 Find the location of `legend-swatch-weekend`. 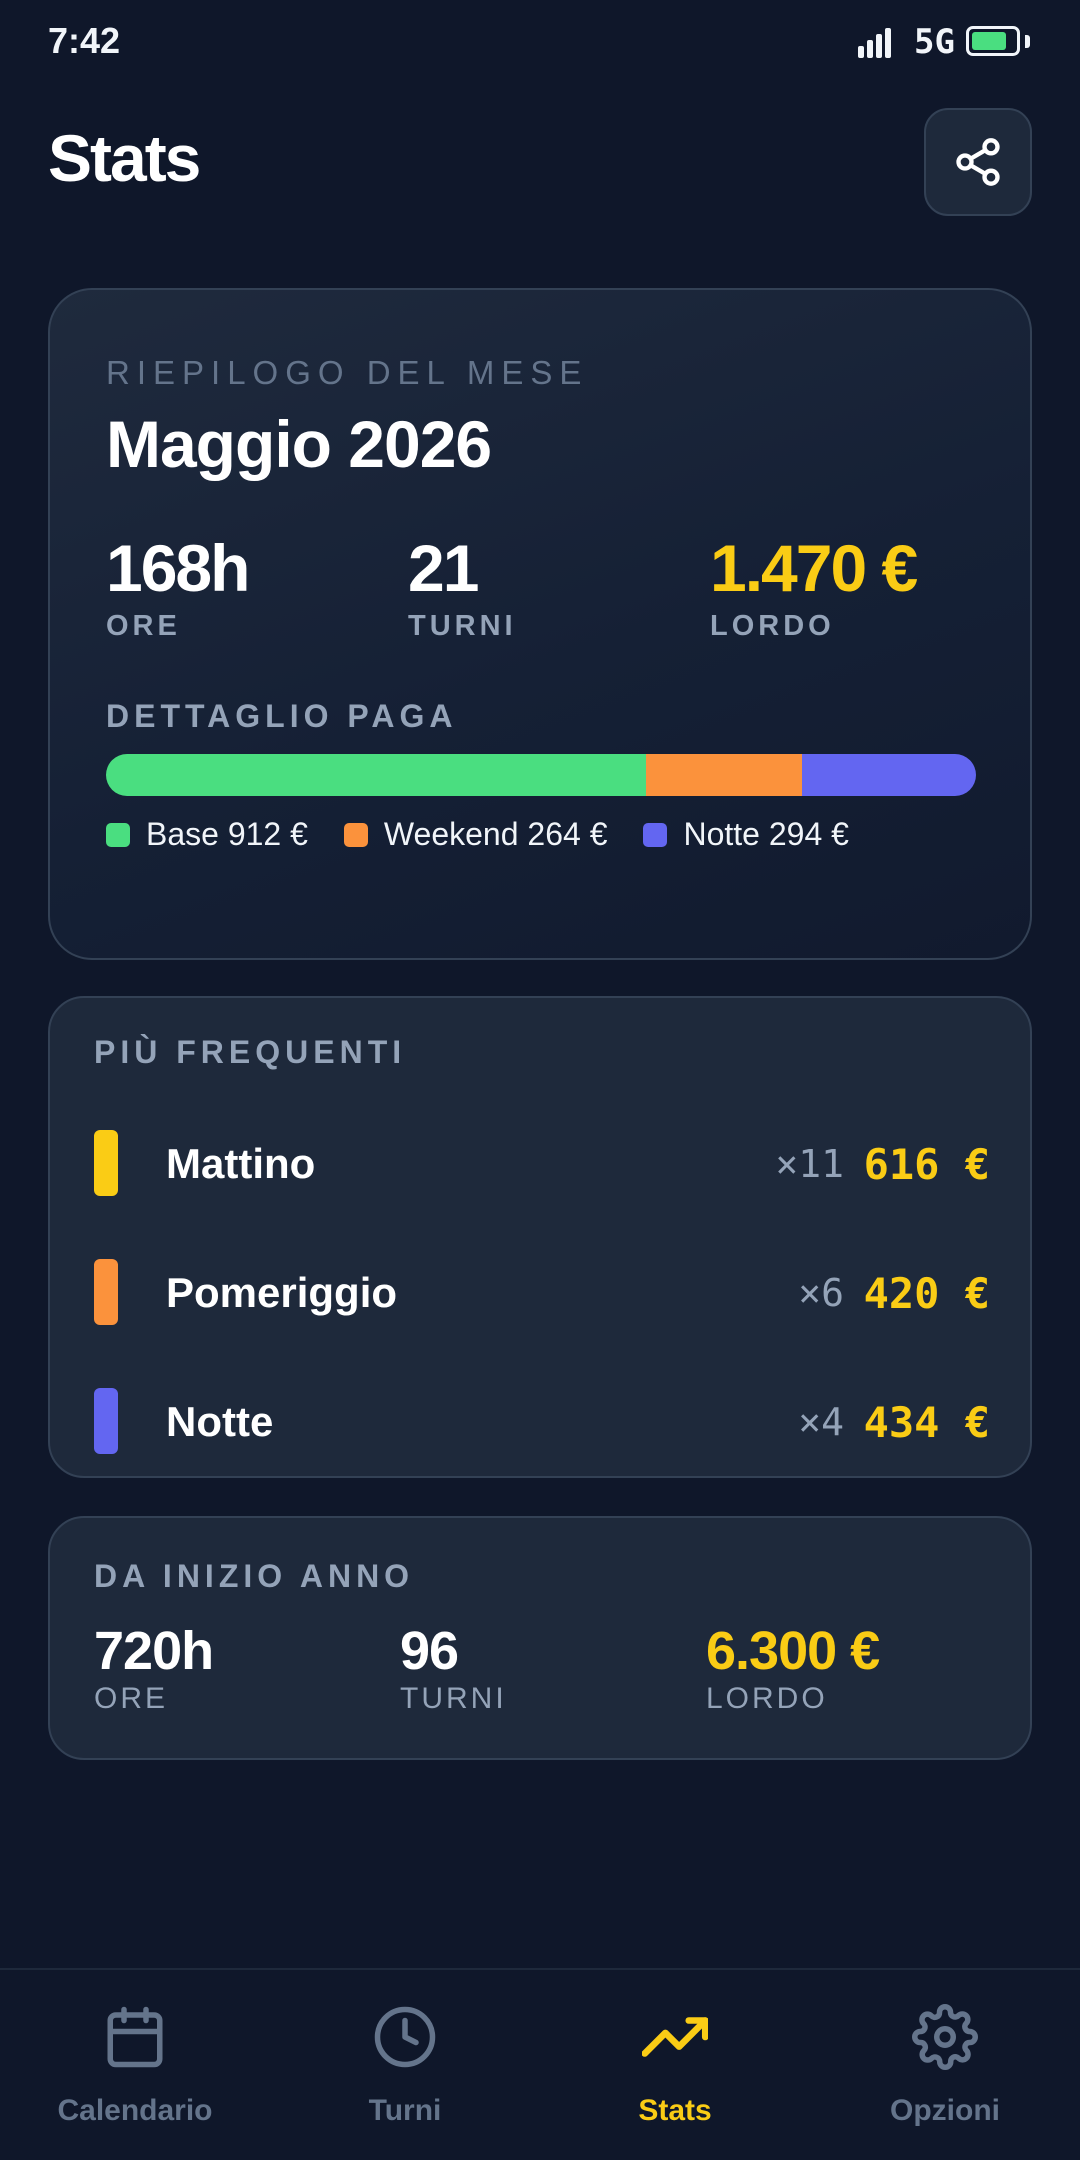

legend-swatch-weekend is located at coordinates (355, 834).